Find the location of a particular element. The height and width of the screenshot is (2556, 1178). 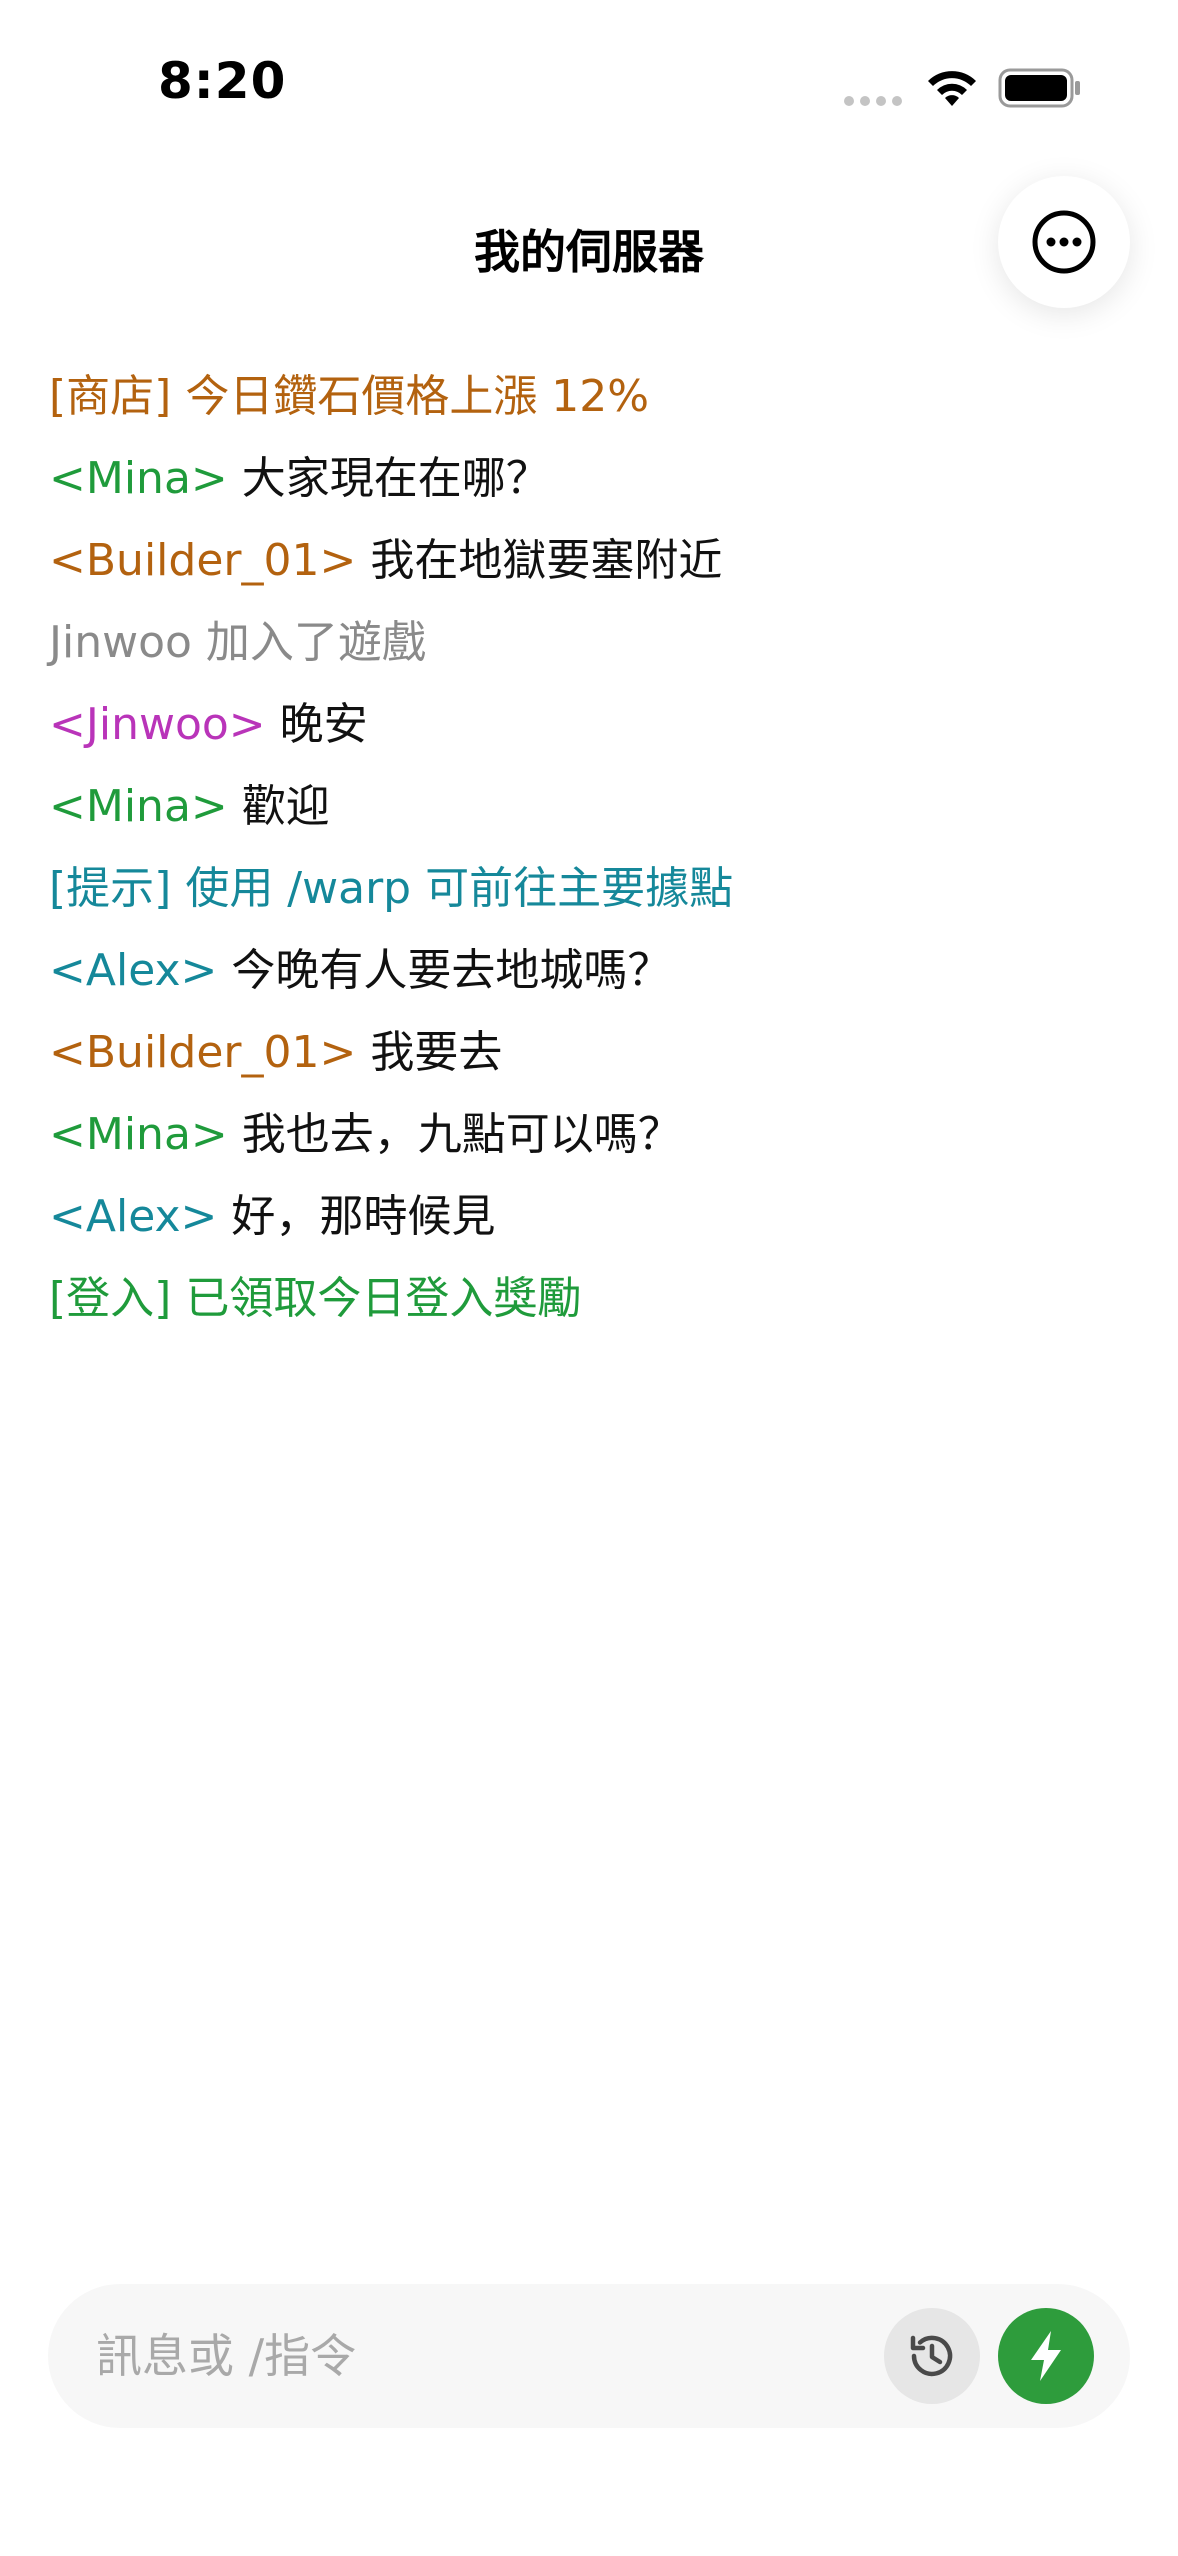

chat-line: <Jinwoo> 晚安 is located at coordinates (589, 731).